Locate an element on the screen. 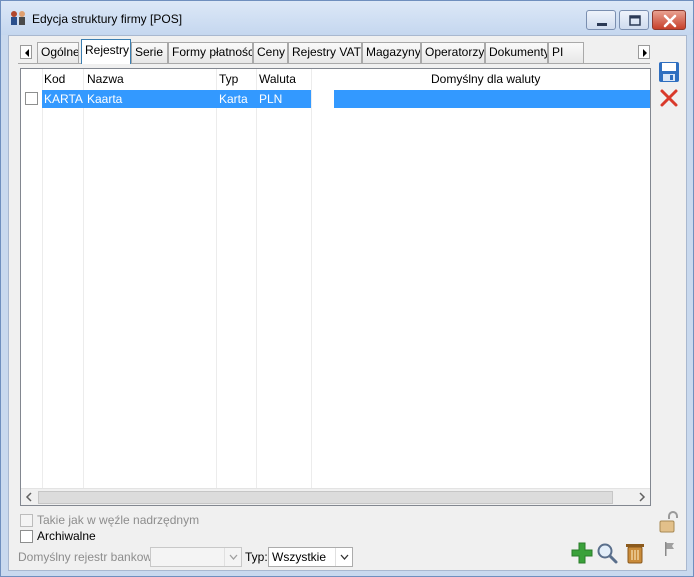  tab-magazyny: Magazyny is located at coordinates (391, 52).